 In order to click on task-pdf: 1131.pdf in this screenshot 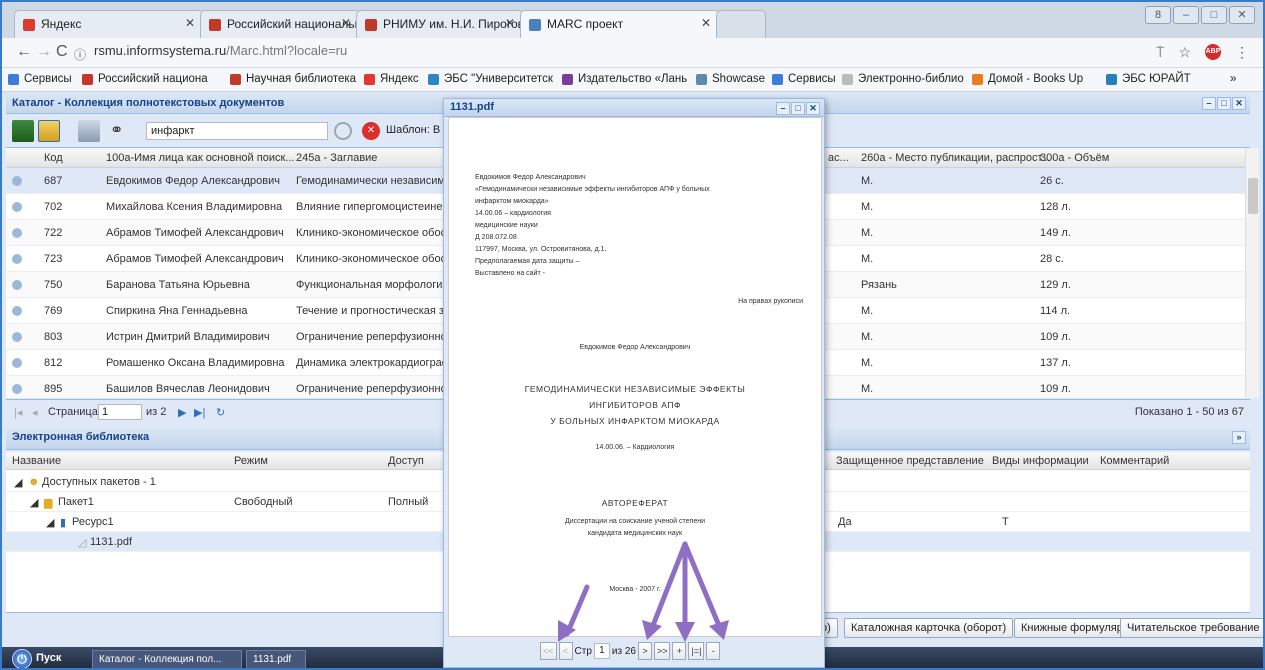, I will do `click(276, 659)`.